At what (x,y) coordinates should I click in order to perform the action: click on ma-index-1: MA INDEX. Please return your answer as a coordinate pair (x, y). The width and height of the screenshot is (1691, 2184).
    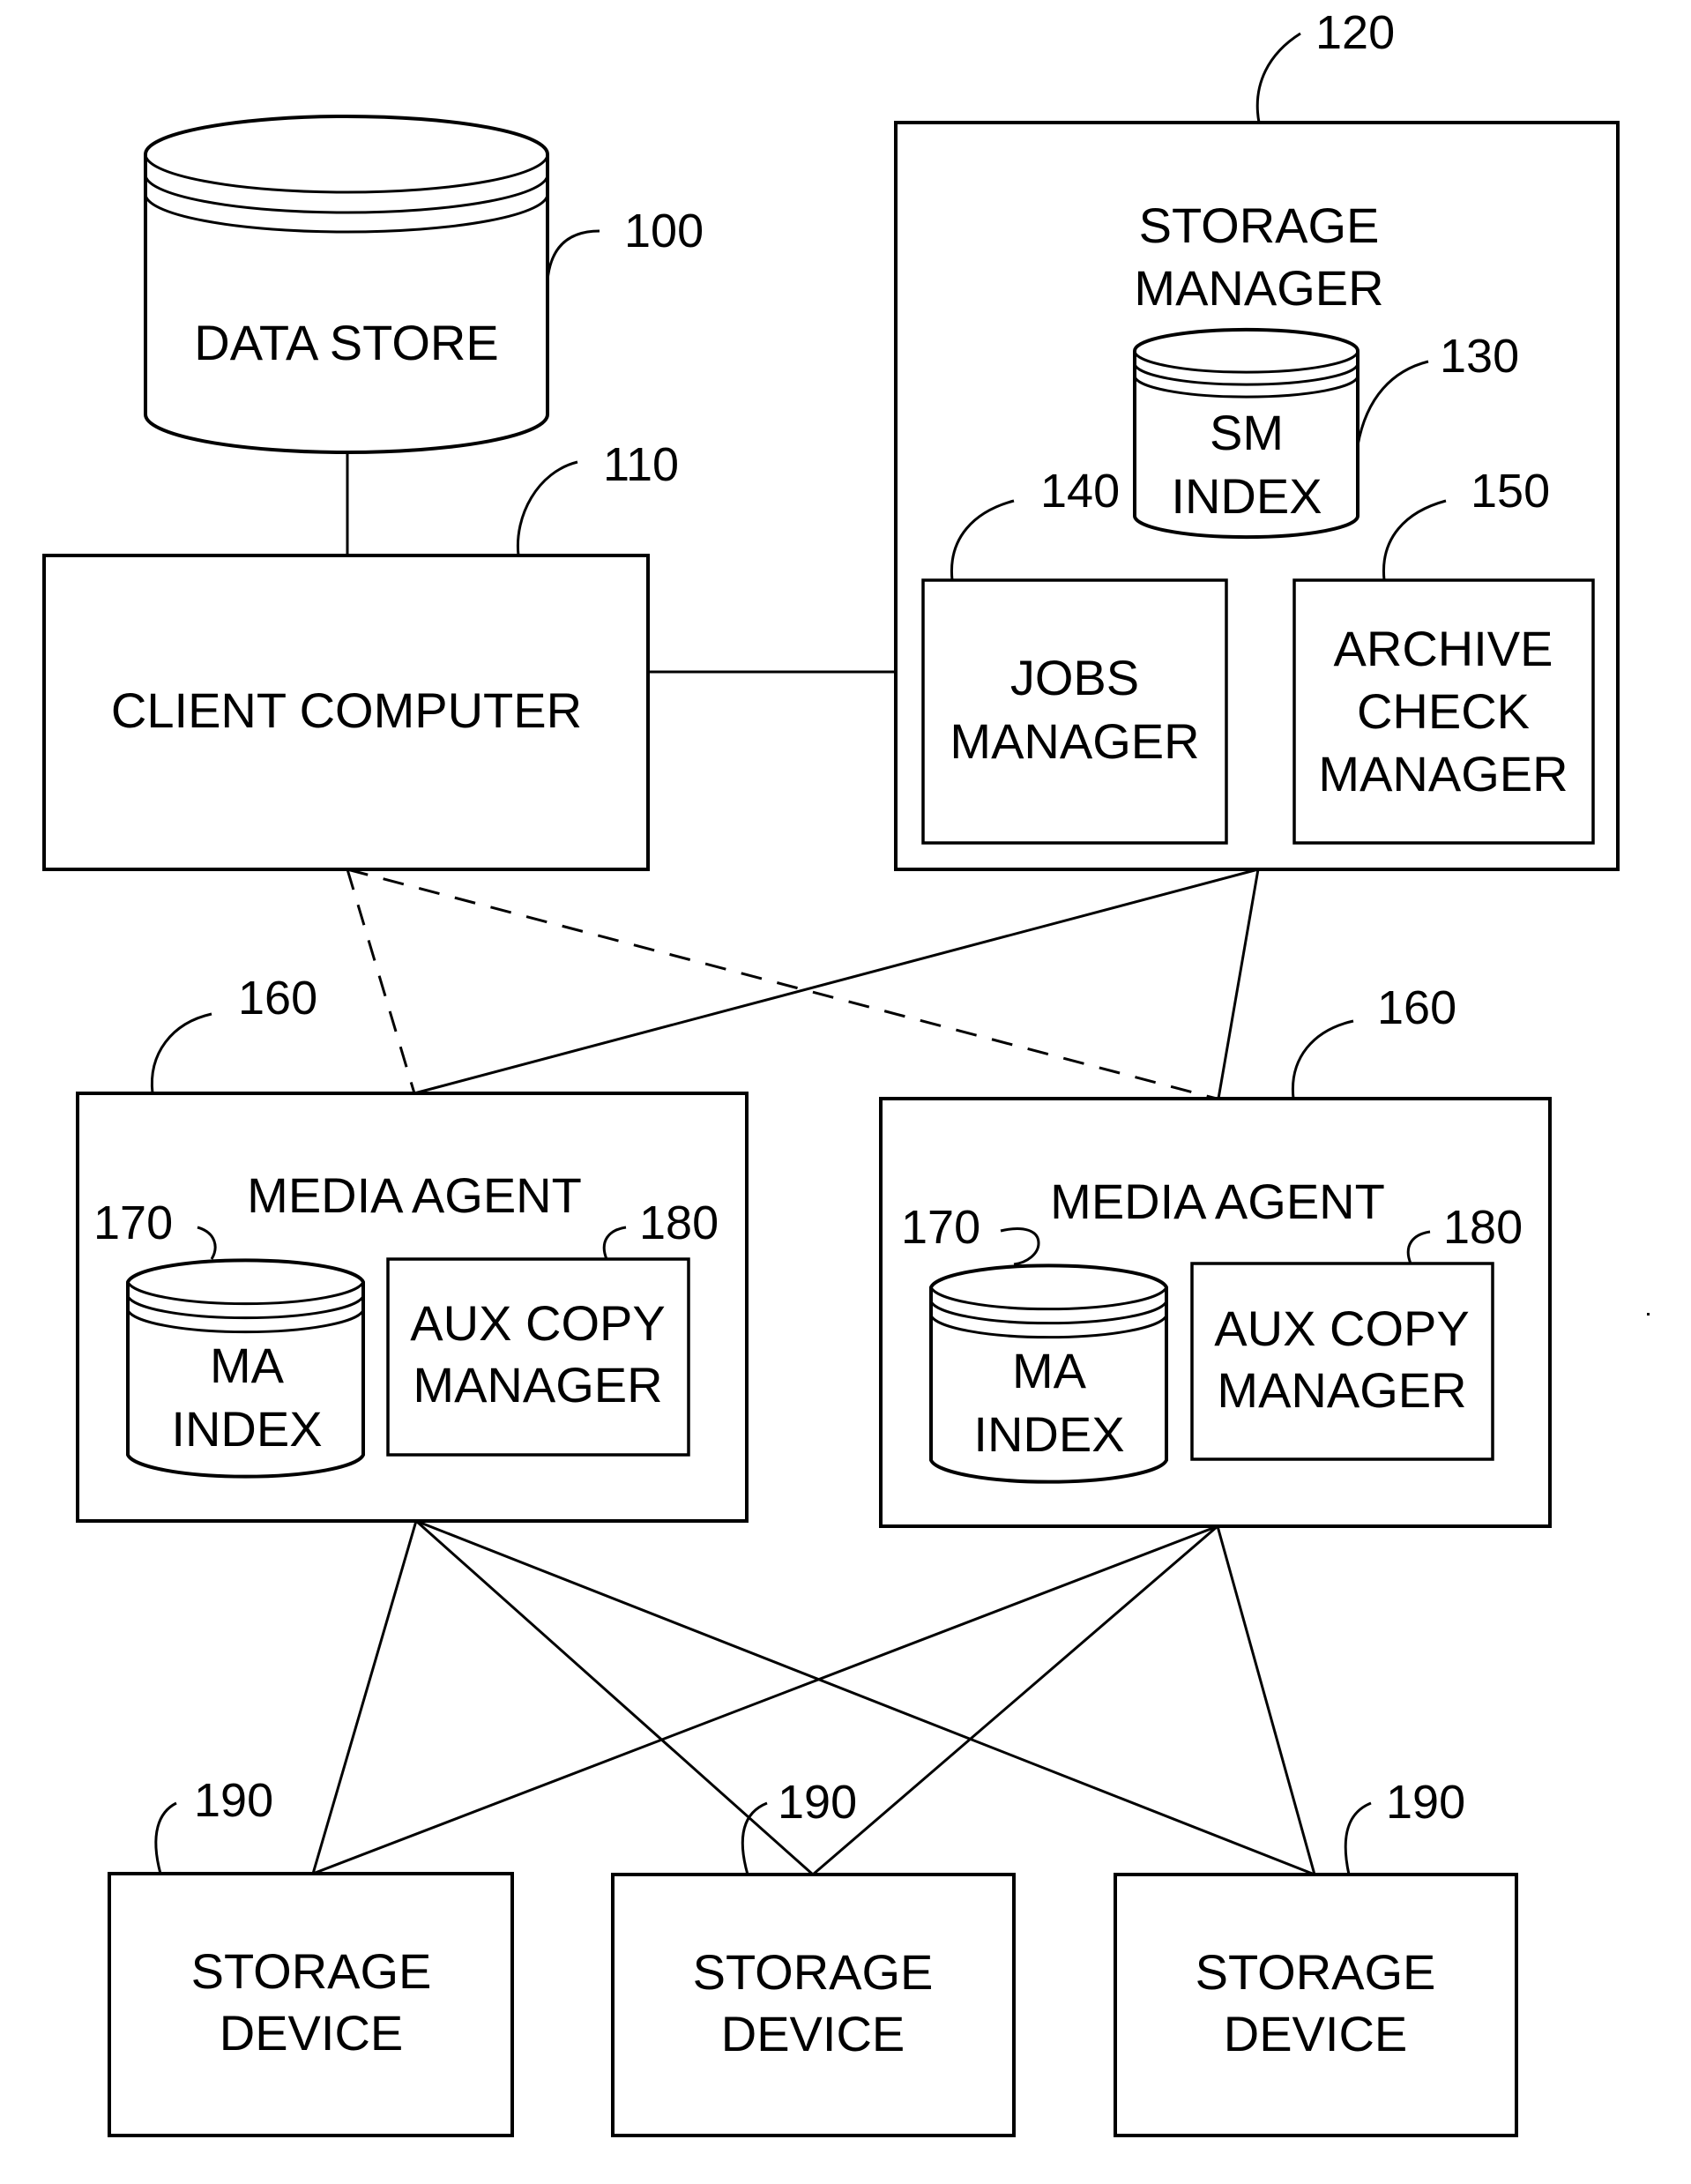
    Looking at the image, I should click on (245, 1368).